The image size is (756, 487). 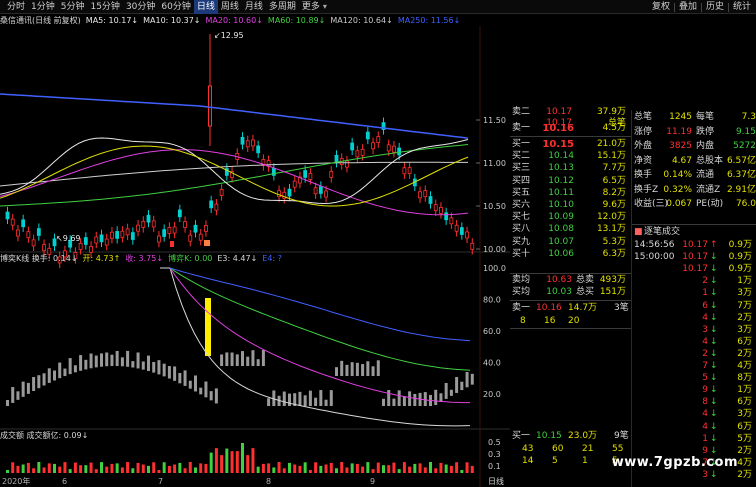 I want to click on stat-label: 跌停, so click(x=705, y=131).